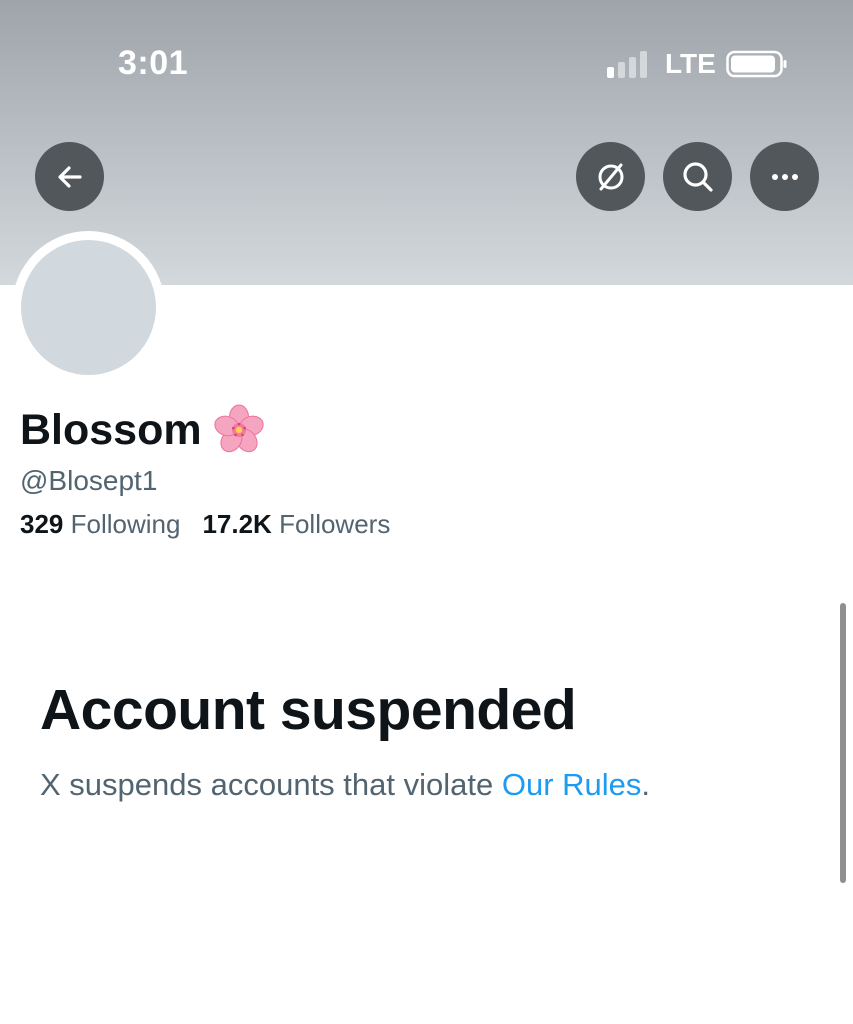  I want to click on display-name: Blossom, so click(143, 430).